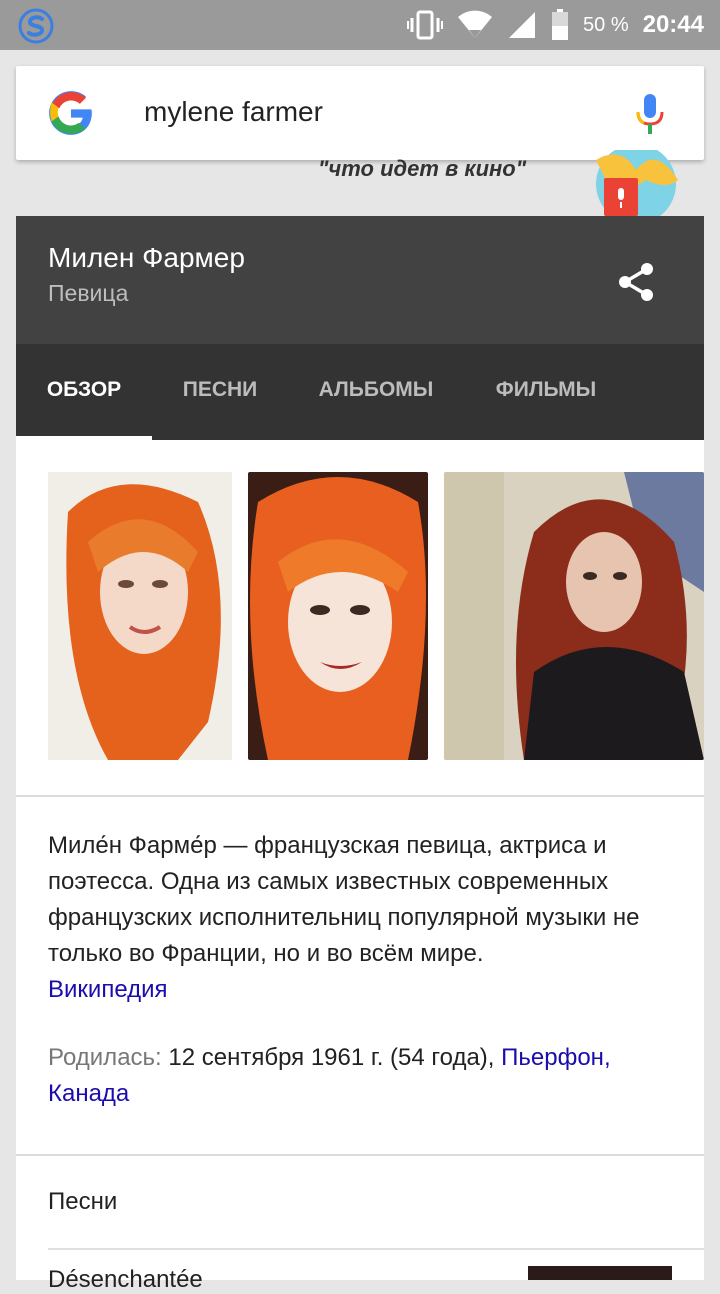 This screenshot has width=720, height=1294. What do you see at coordinates (70, 113) in the screenshot?
I see `google-g-icon` at bounding box center [70, 113].